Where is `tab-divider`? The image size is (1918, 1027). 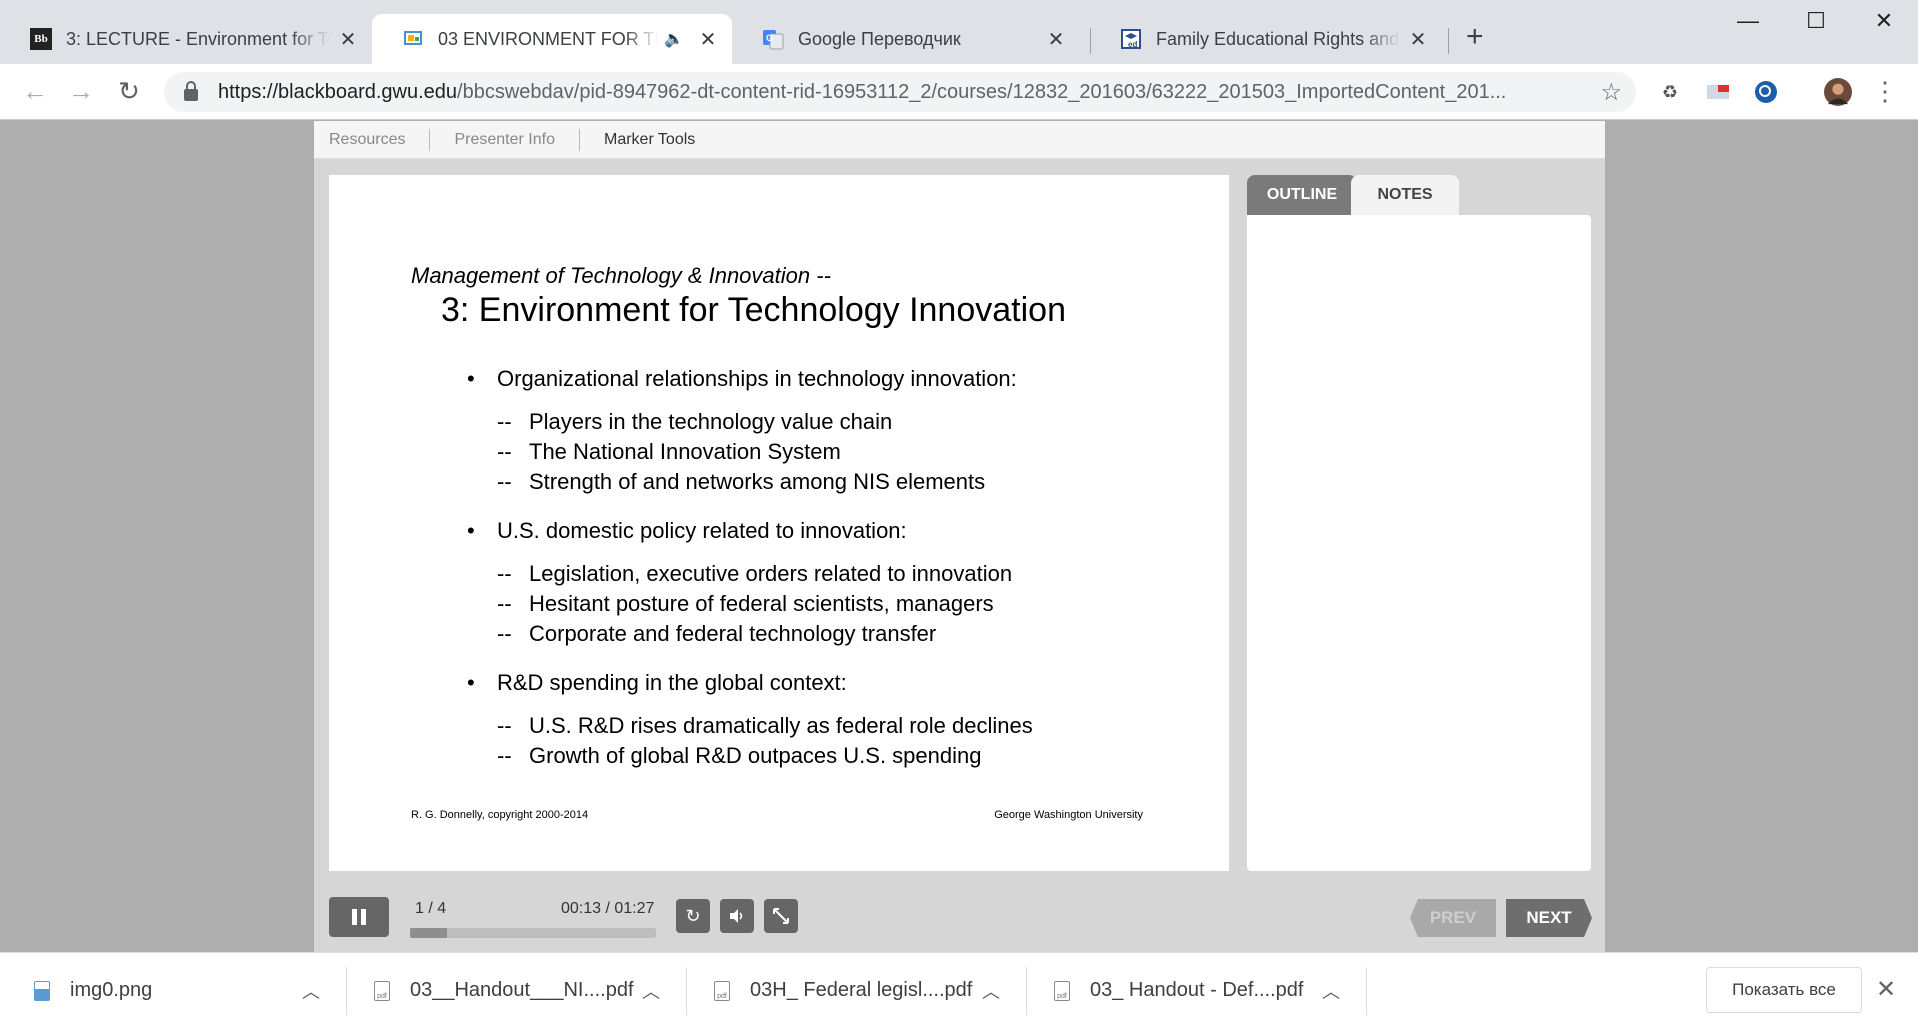 tab-divider is located at coordinates (1448, 41).